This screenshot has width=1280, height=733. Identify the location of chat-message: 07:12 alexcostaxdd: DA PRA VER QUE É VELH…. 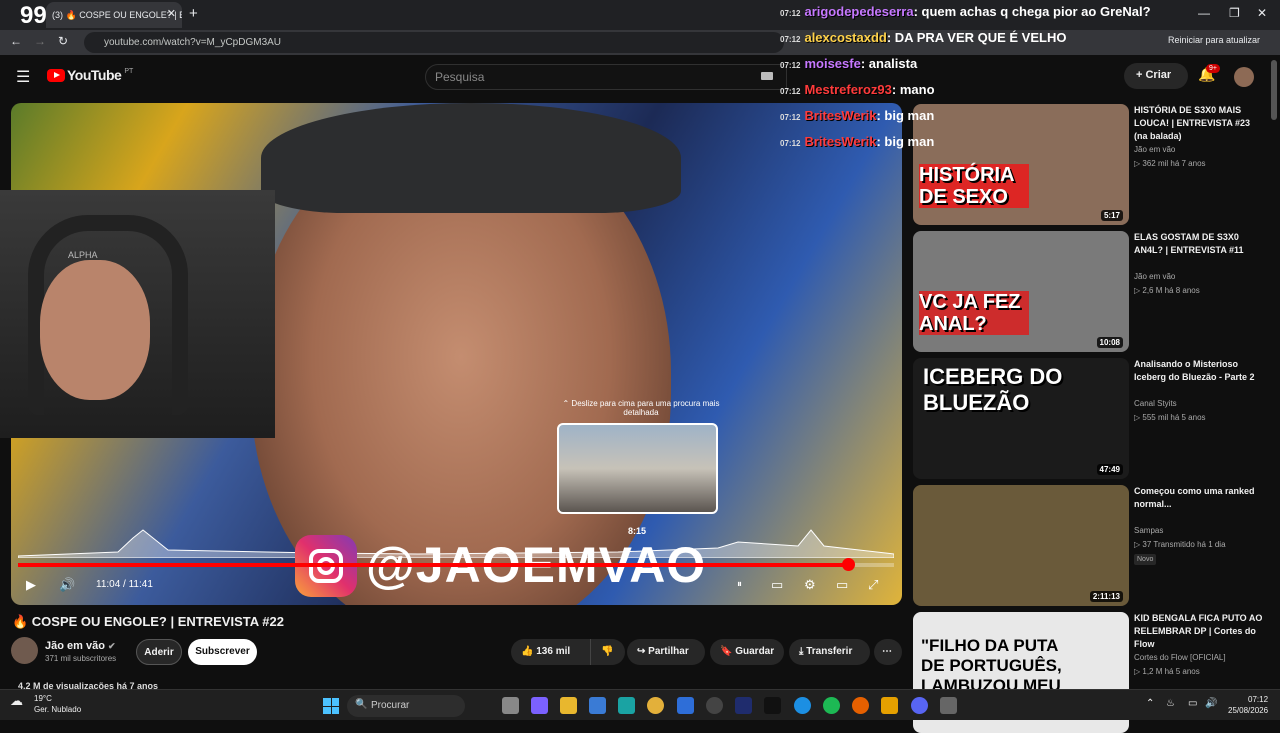
(923, 37).